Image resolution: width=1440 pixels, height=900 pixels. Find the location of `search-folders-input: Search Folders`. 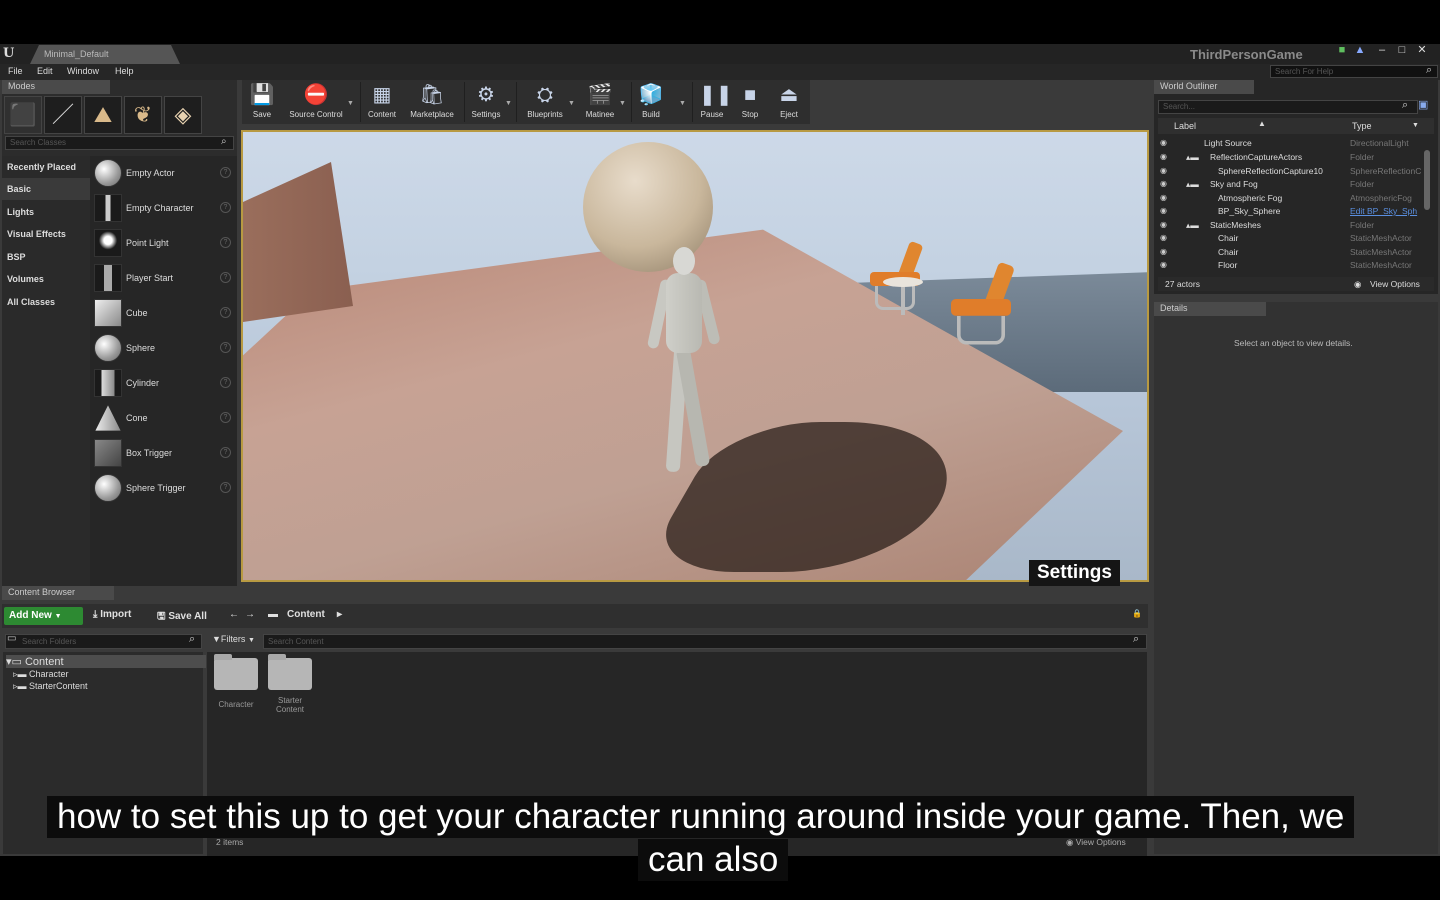

search-folders-input: Search Folders is located at coordinates (103, 641).